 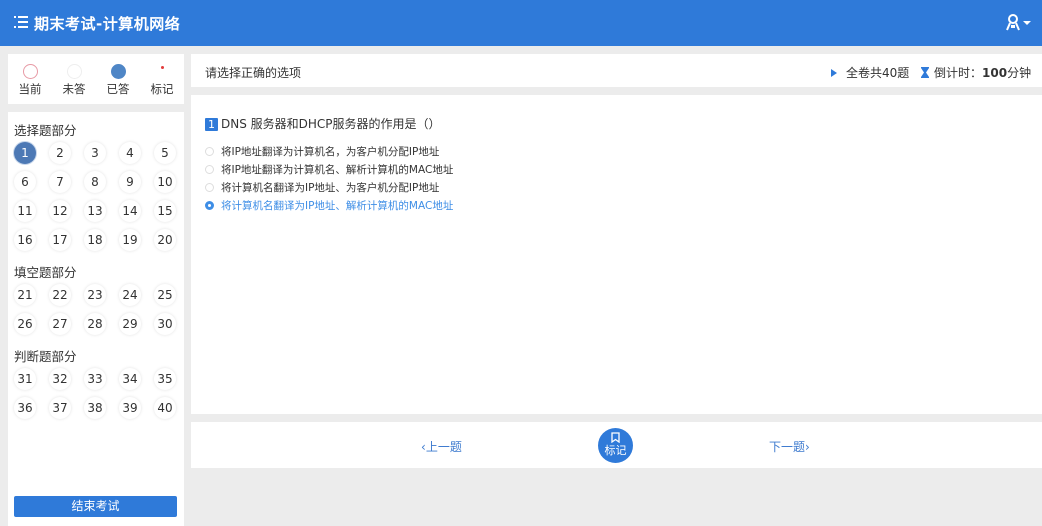 I want to click on question-nav-item: 13, so click(x=95, y=211).